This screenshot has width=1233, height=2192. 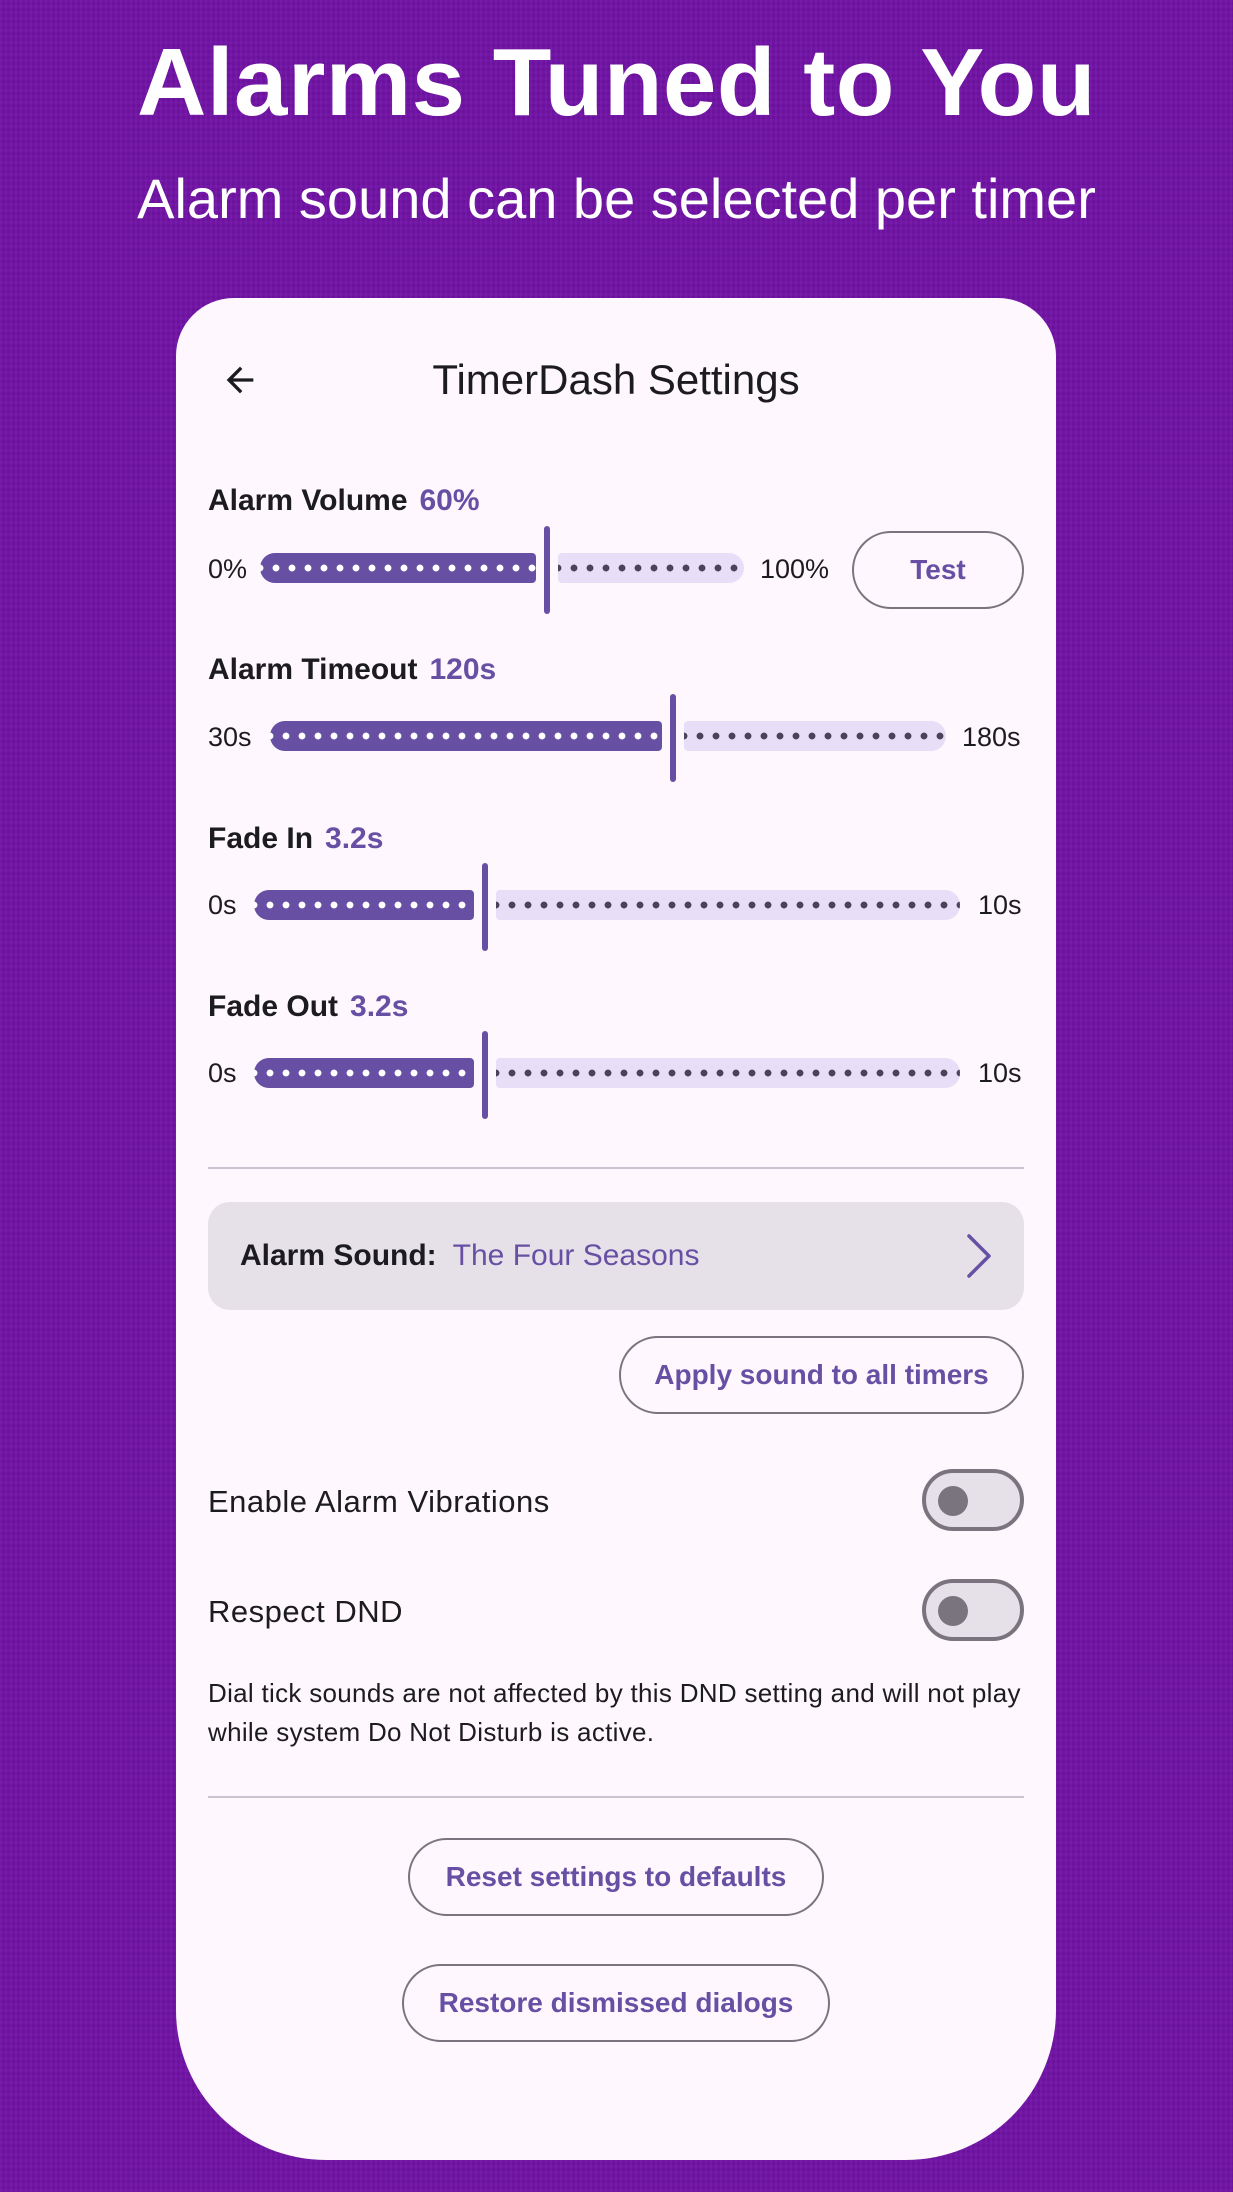 What do you see at coordinates (576, 1255) in the screenshot?
I see `alarm-sound-value: The Four Seasons` at bounding box center [576, 1255].